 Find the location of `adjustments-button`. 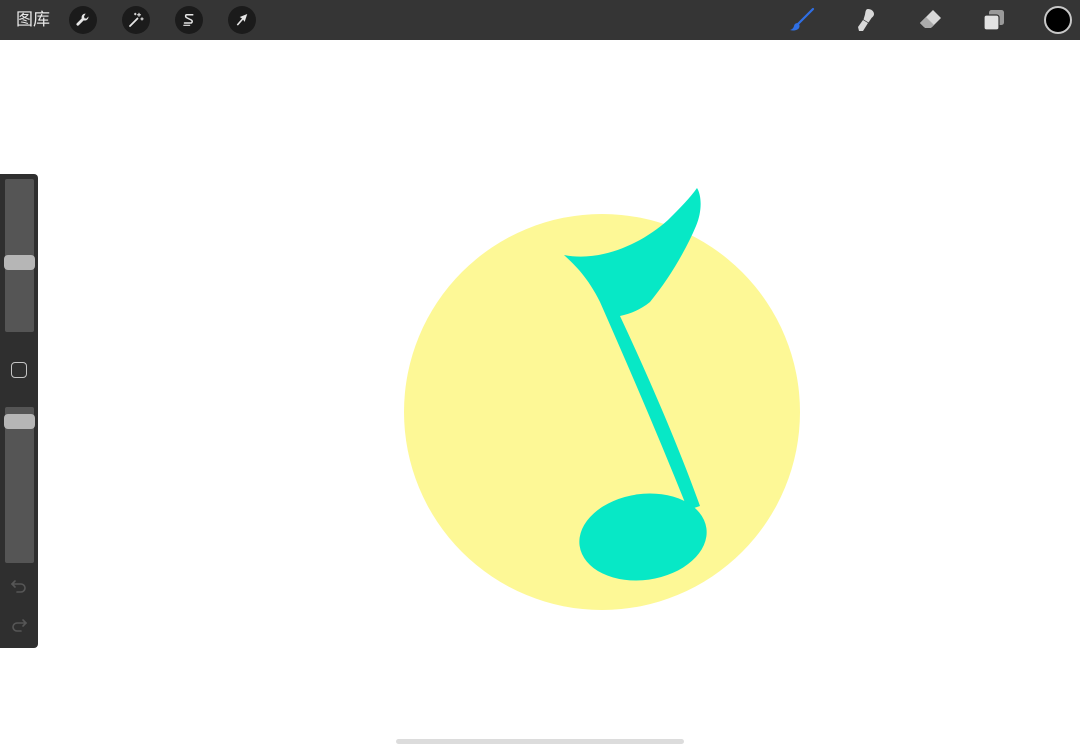

adjustments-button is located at coordinates (136, 20).